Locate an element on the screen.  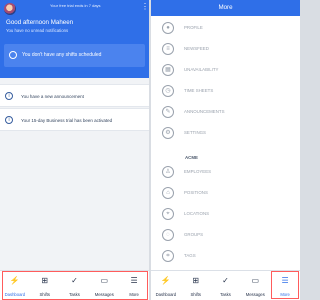
menu-item-profile: ● PROFILE is located at coordinates (225, 27).